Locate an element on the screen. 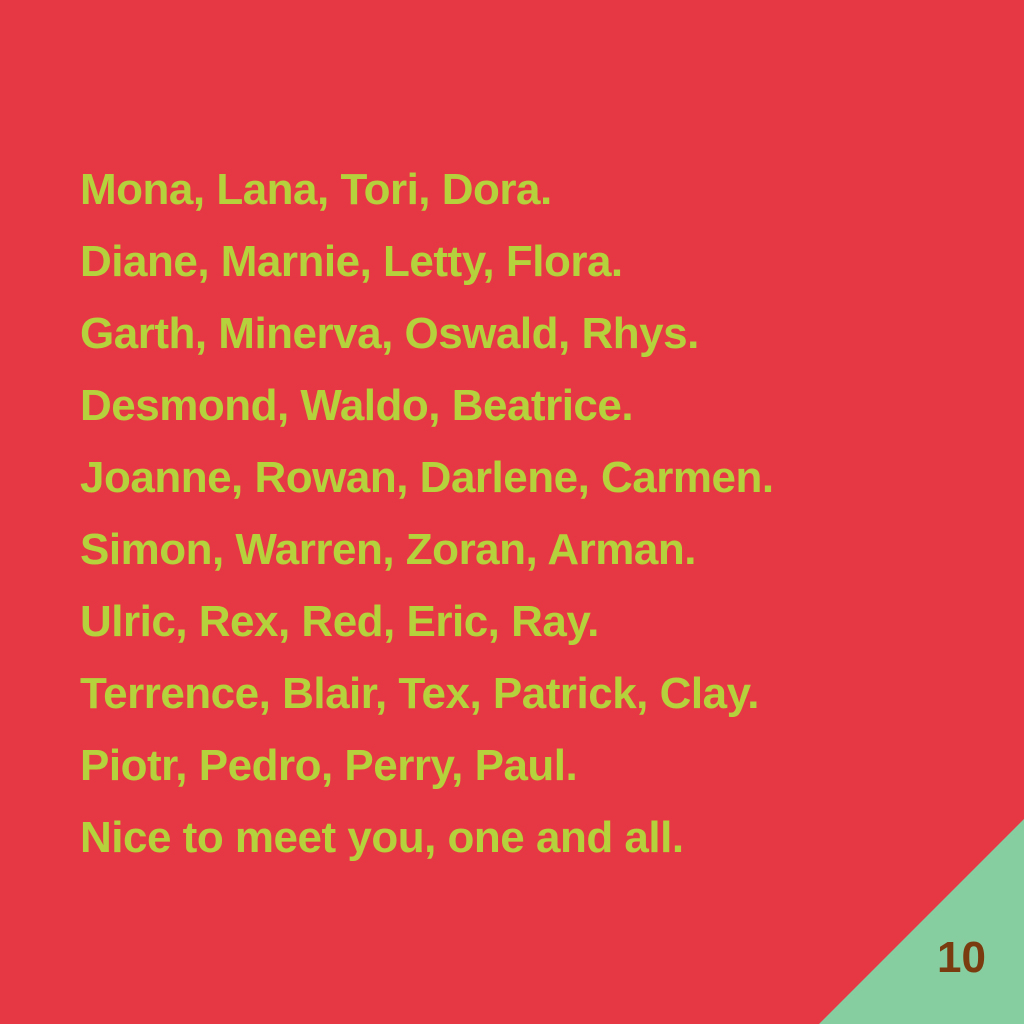 This screenshot has width=1024, height=1024. page-number: 10 is located at coordinates (961, 957).